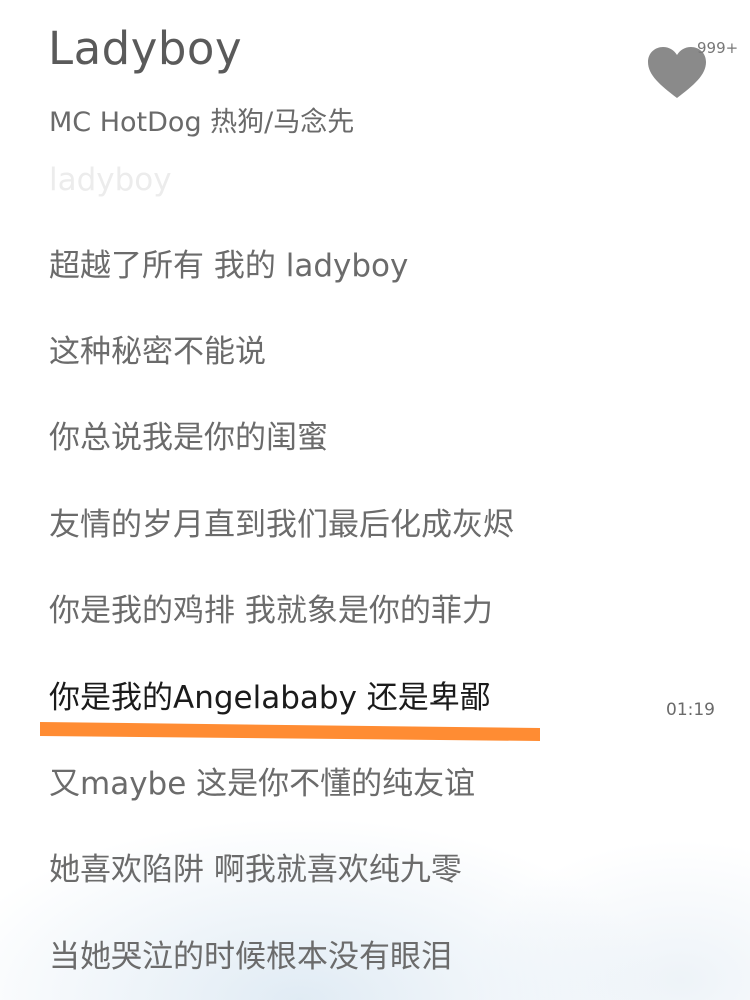 The width and height of the screenshot is (750, 1000). Describe the element at coordinates (271, 607) in the screenshot. I see `lyric-line: 你是我的鸡排 我就象是你的菲力` at that location.